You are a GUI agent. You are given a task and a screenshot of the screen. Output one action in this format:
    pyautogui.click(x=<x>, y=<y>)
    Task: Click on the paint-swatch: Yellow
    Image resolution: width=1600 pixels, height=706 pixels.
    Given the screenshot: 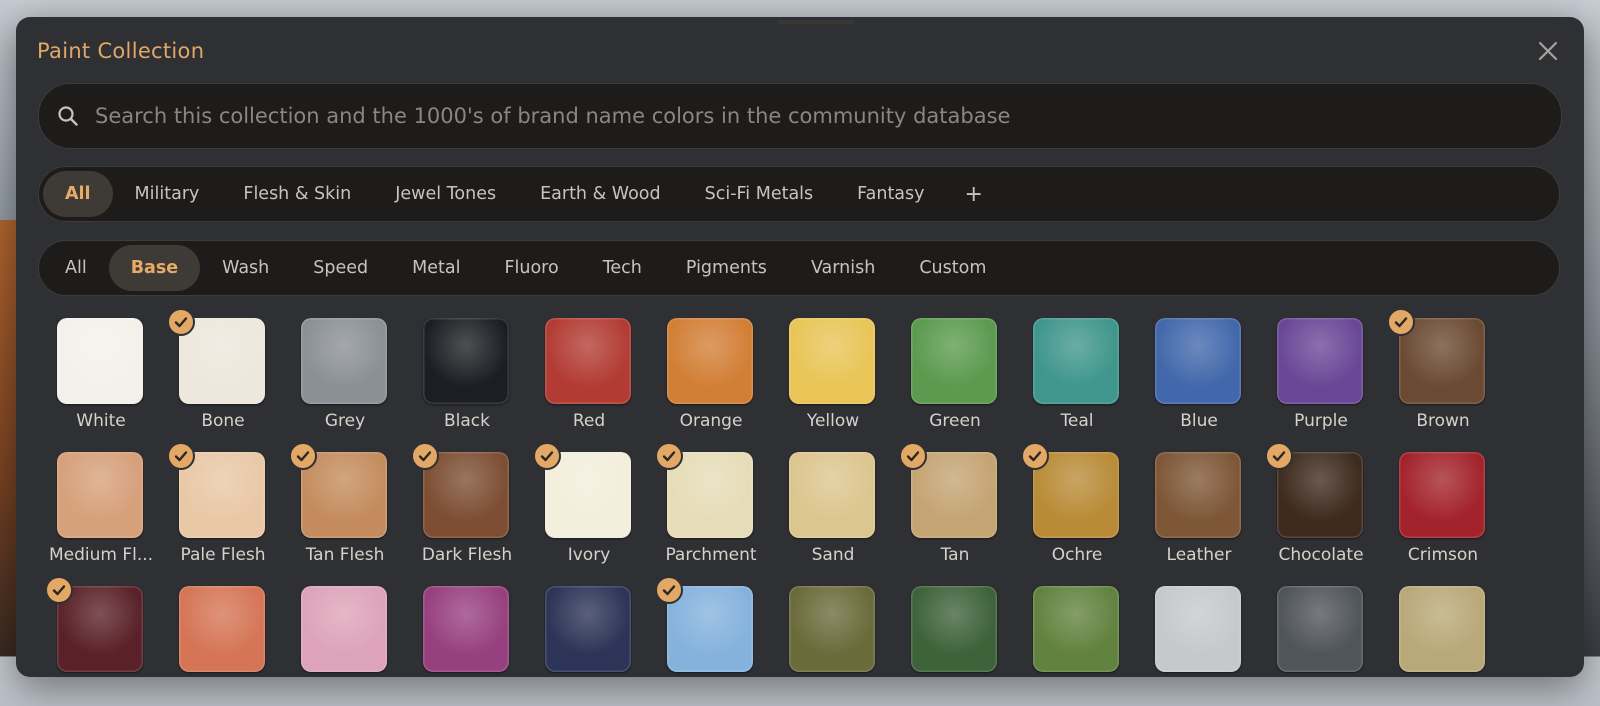 What is the action you would take?
    pyautogui.click(x=833, y=376)
    